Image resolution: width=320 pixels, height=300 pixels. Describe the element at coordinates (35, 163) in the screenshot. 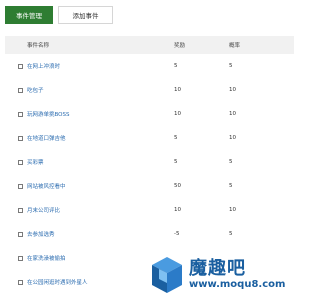

I see `event-name-link: 买彩票` at that location.